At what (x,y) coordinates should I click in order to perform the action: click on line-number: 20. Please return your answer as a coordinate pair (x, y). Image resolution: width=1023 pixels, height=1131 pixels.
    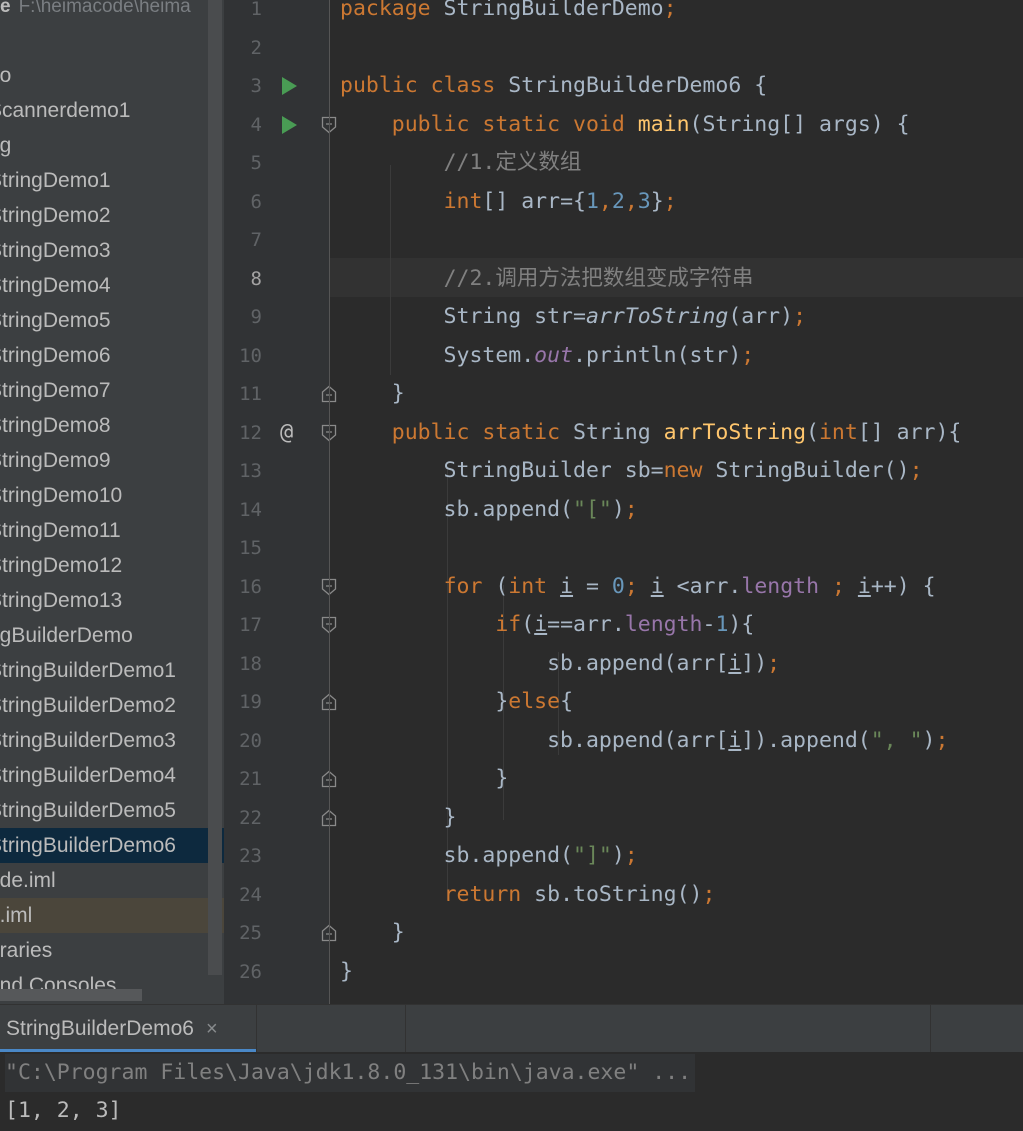
    Looking at the image, I should click on (250, 740).